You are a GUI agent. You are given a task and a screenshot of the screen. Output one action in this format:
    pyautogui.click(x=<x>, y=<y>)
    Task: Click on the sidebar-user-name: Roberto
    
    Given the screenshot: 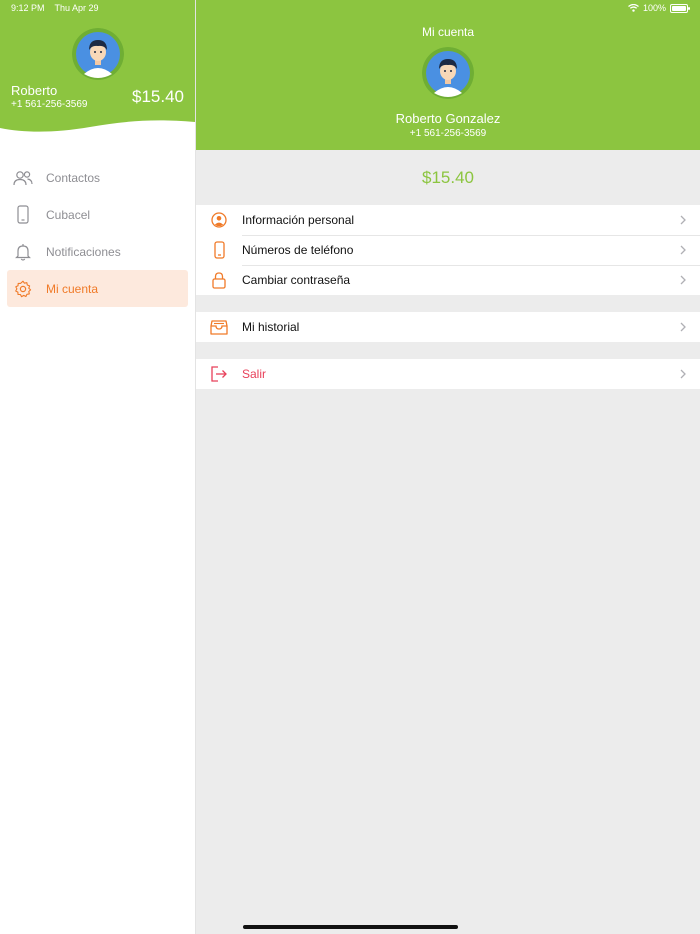 What is the action you would take?
    pyautogui.click(x=34, y=90)
    